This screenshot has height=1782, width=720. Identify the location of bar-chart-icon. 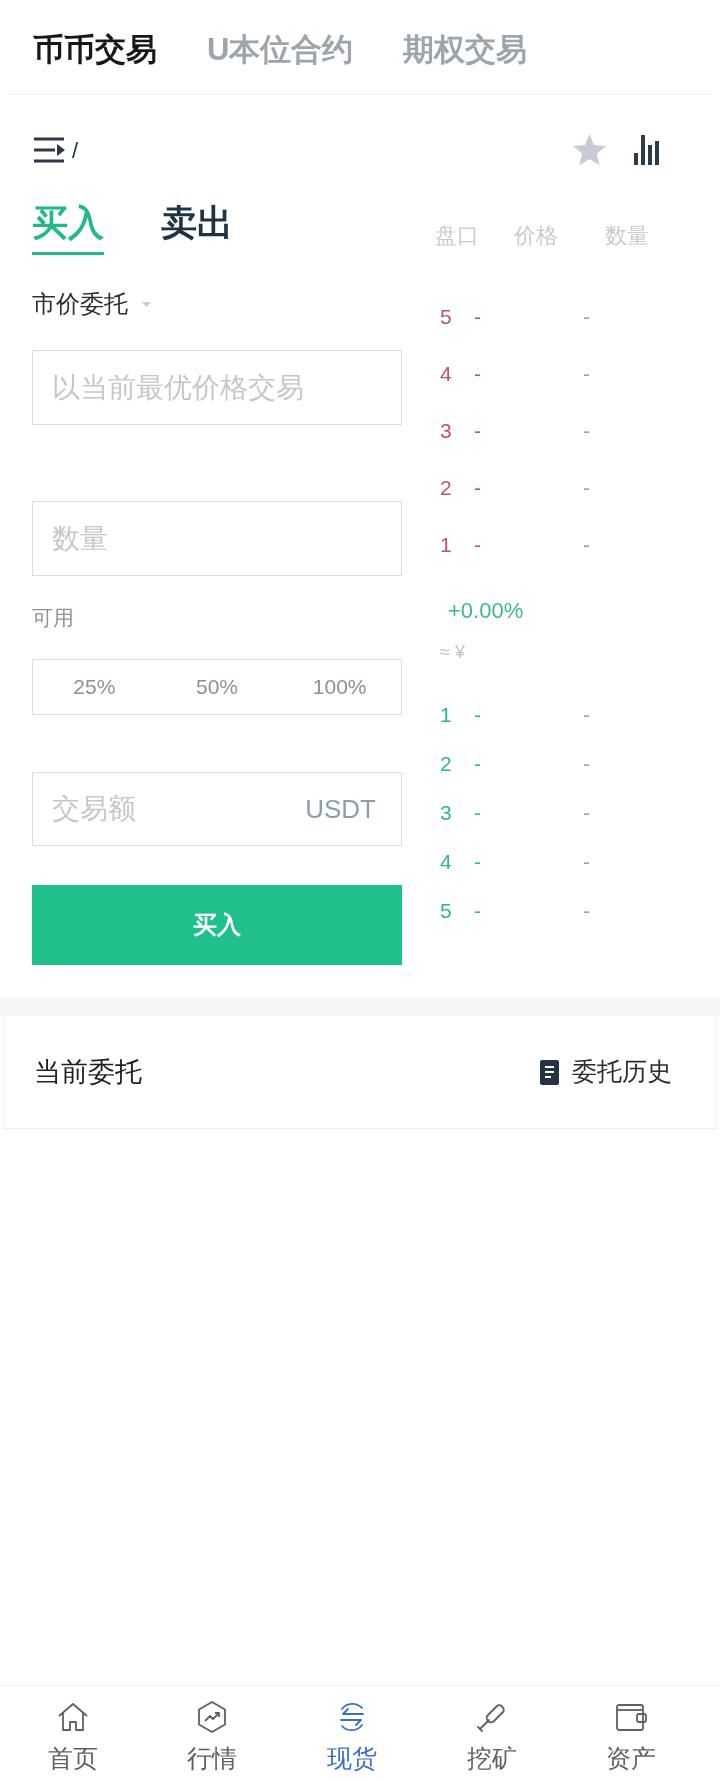
(646, 150).